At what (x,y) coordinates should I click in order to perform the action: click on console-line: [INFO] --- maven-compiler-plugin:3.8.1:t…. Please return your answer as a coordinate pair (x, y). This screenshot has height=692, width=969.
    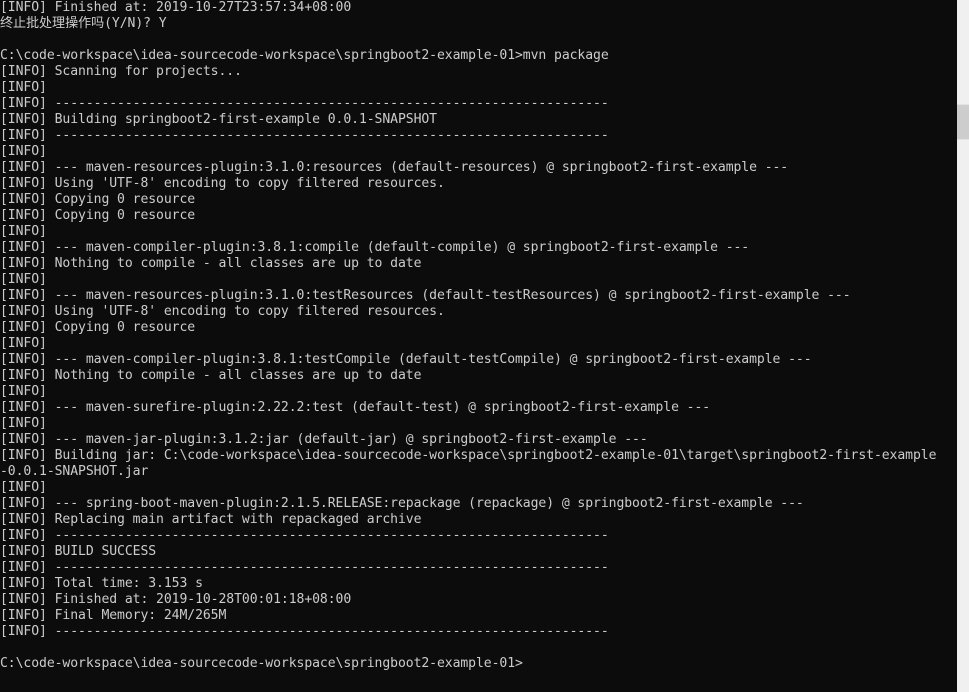
    Looking at the image, I should click on (406, 359).